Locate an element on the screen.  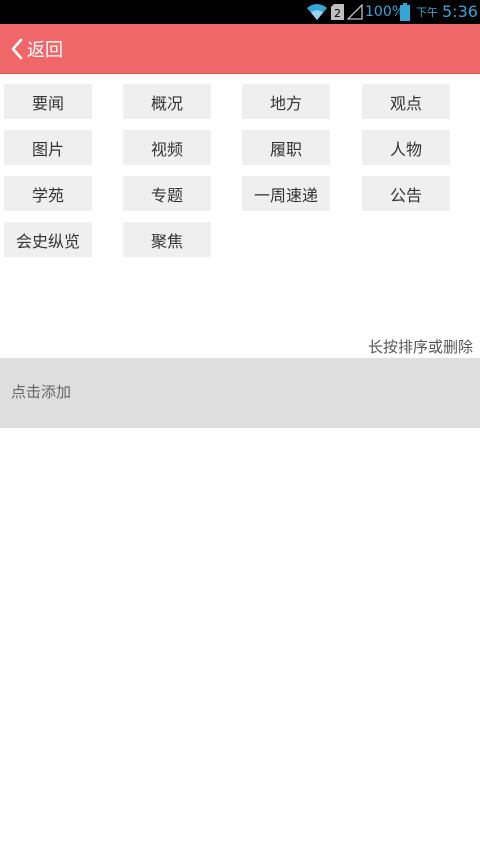
channel-chip: 人物 is located at coordinates (406, 147).